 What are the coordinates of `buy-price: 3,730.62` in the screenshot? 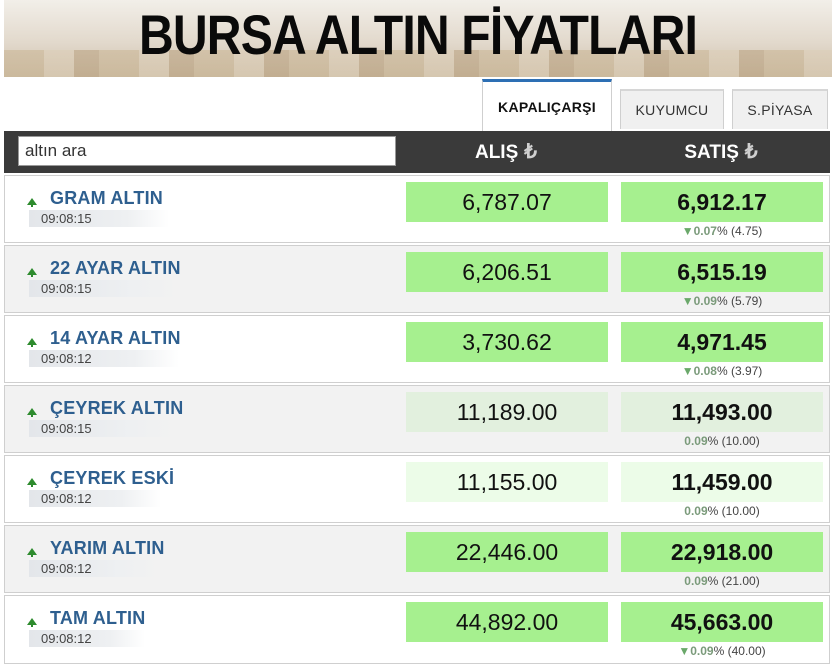 It's located at (507, 342).